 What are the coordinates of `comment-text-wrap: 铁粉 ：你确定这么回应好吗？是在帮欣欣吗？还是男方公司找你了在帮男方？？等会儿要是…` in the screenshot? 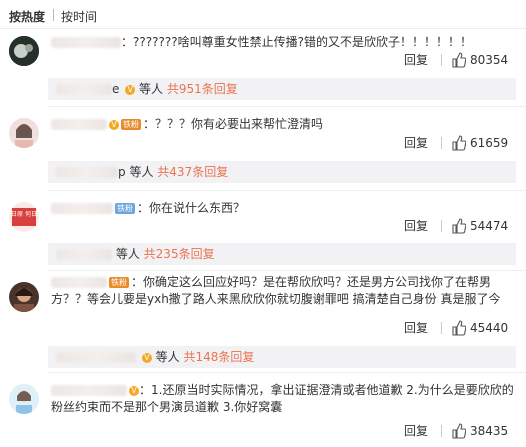 It's located at (283, 291).